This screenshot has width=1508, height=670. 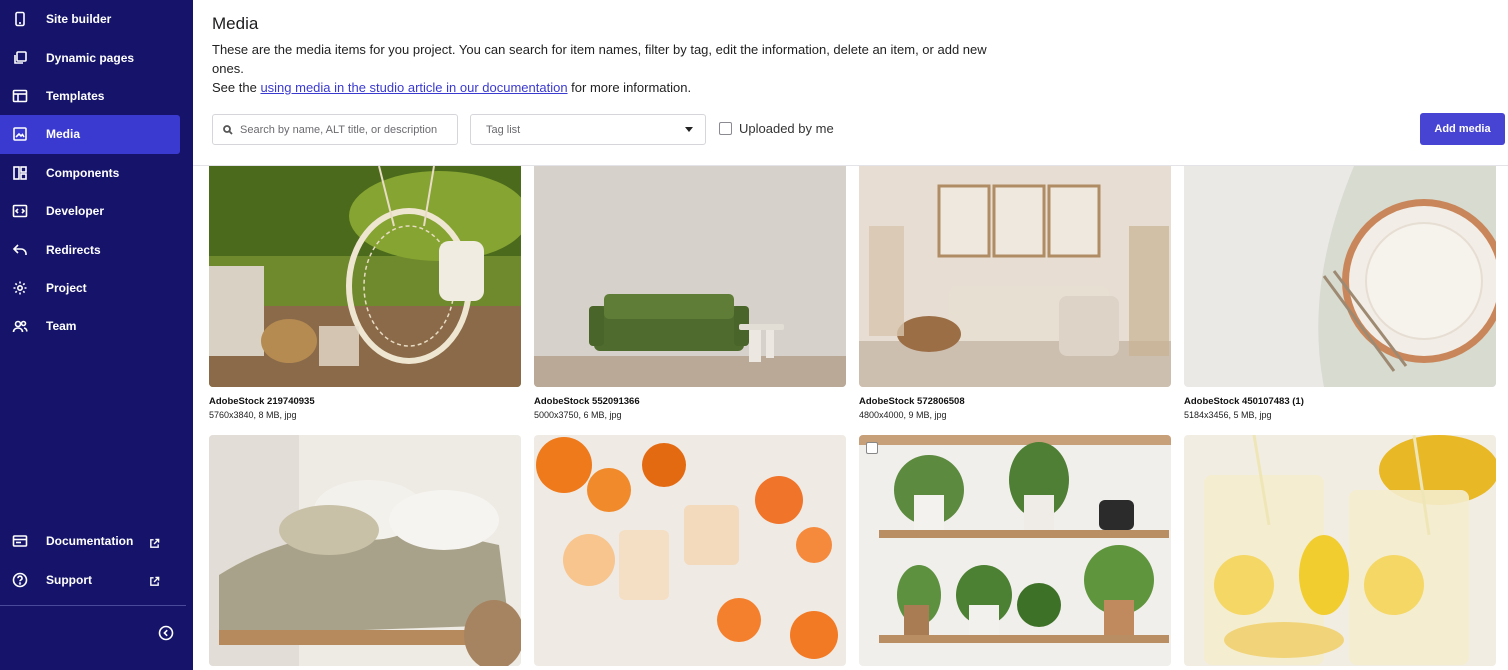 I want to click on search-box, so click(x=335, y=129).